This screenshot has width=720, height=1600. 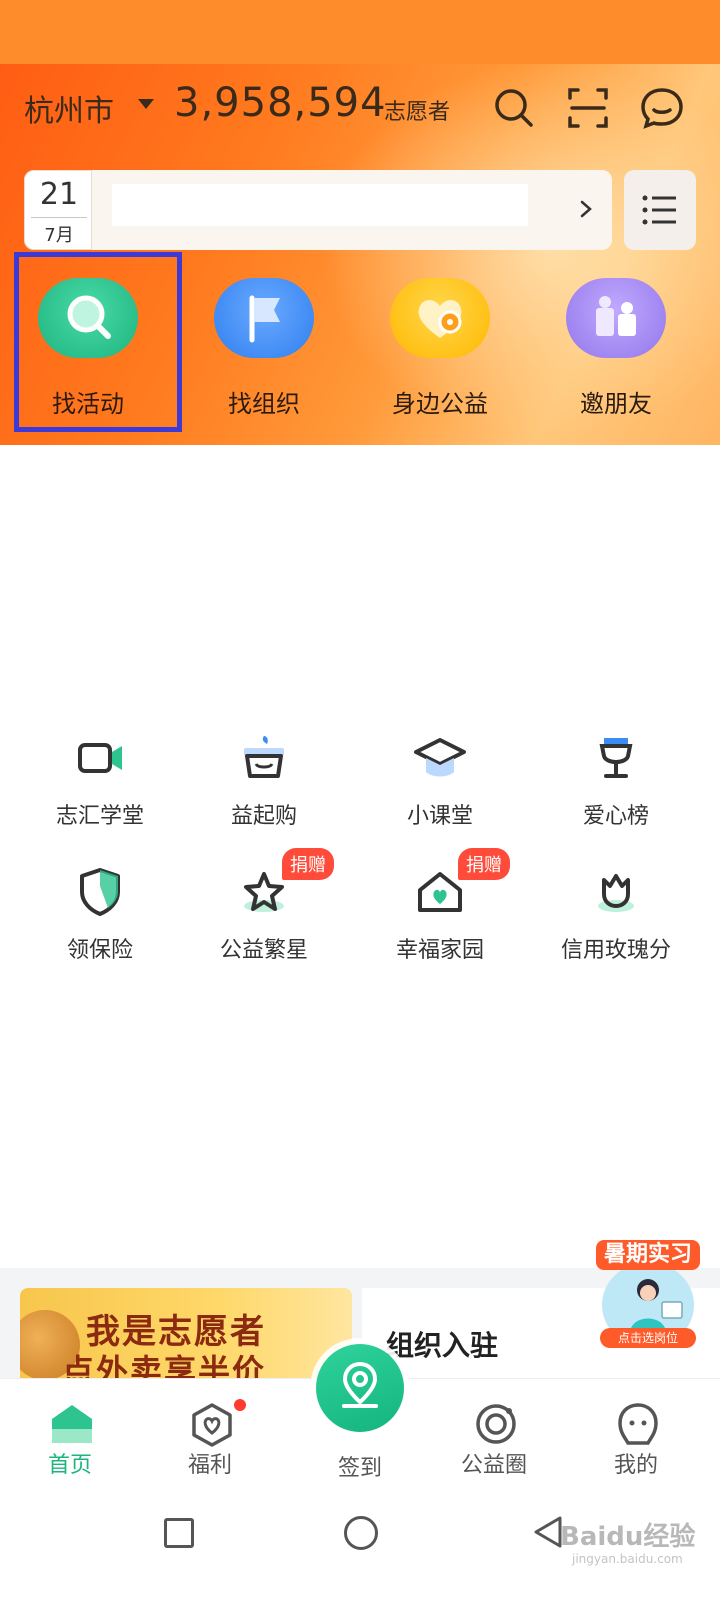 I want to click on shortcut-label: 幸福家园, so click(x=439, y=950).